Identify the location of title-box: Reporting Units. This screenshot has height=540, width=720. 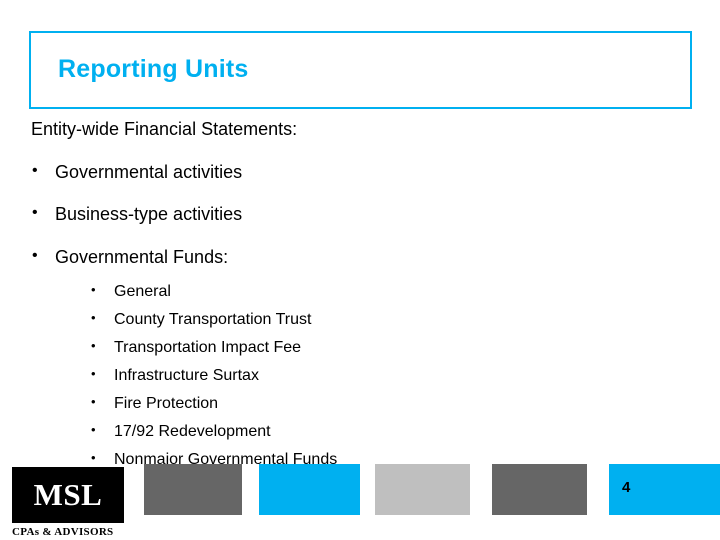
(360, 70).